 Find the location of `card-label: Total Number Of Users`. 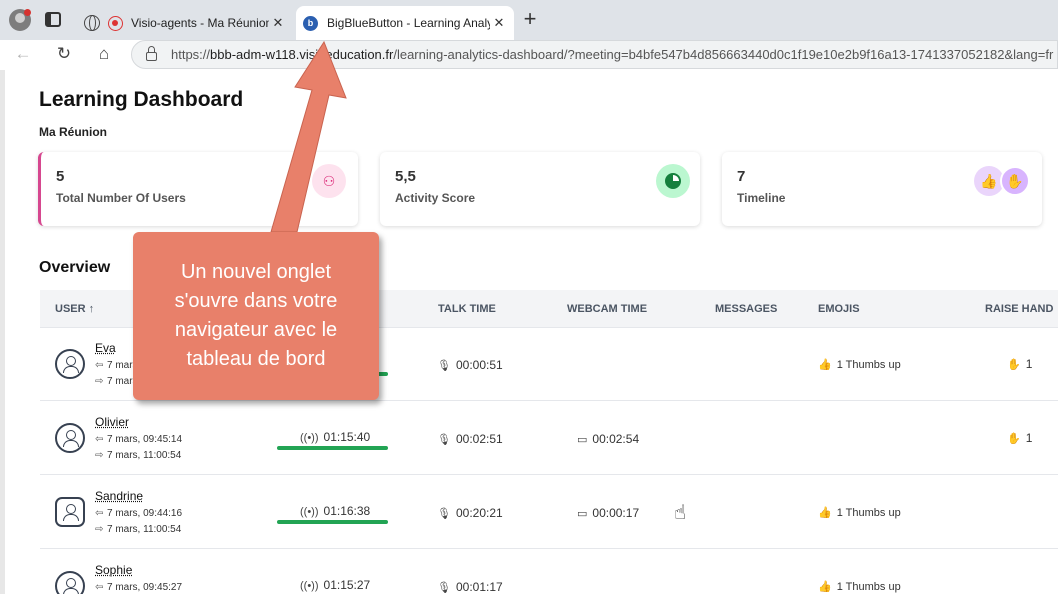

card-label: Total Number Of Users is located at coordinates (121, 198).